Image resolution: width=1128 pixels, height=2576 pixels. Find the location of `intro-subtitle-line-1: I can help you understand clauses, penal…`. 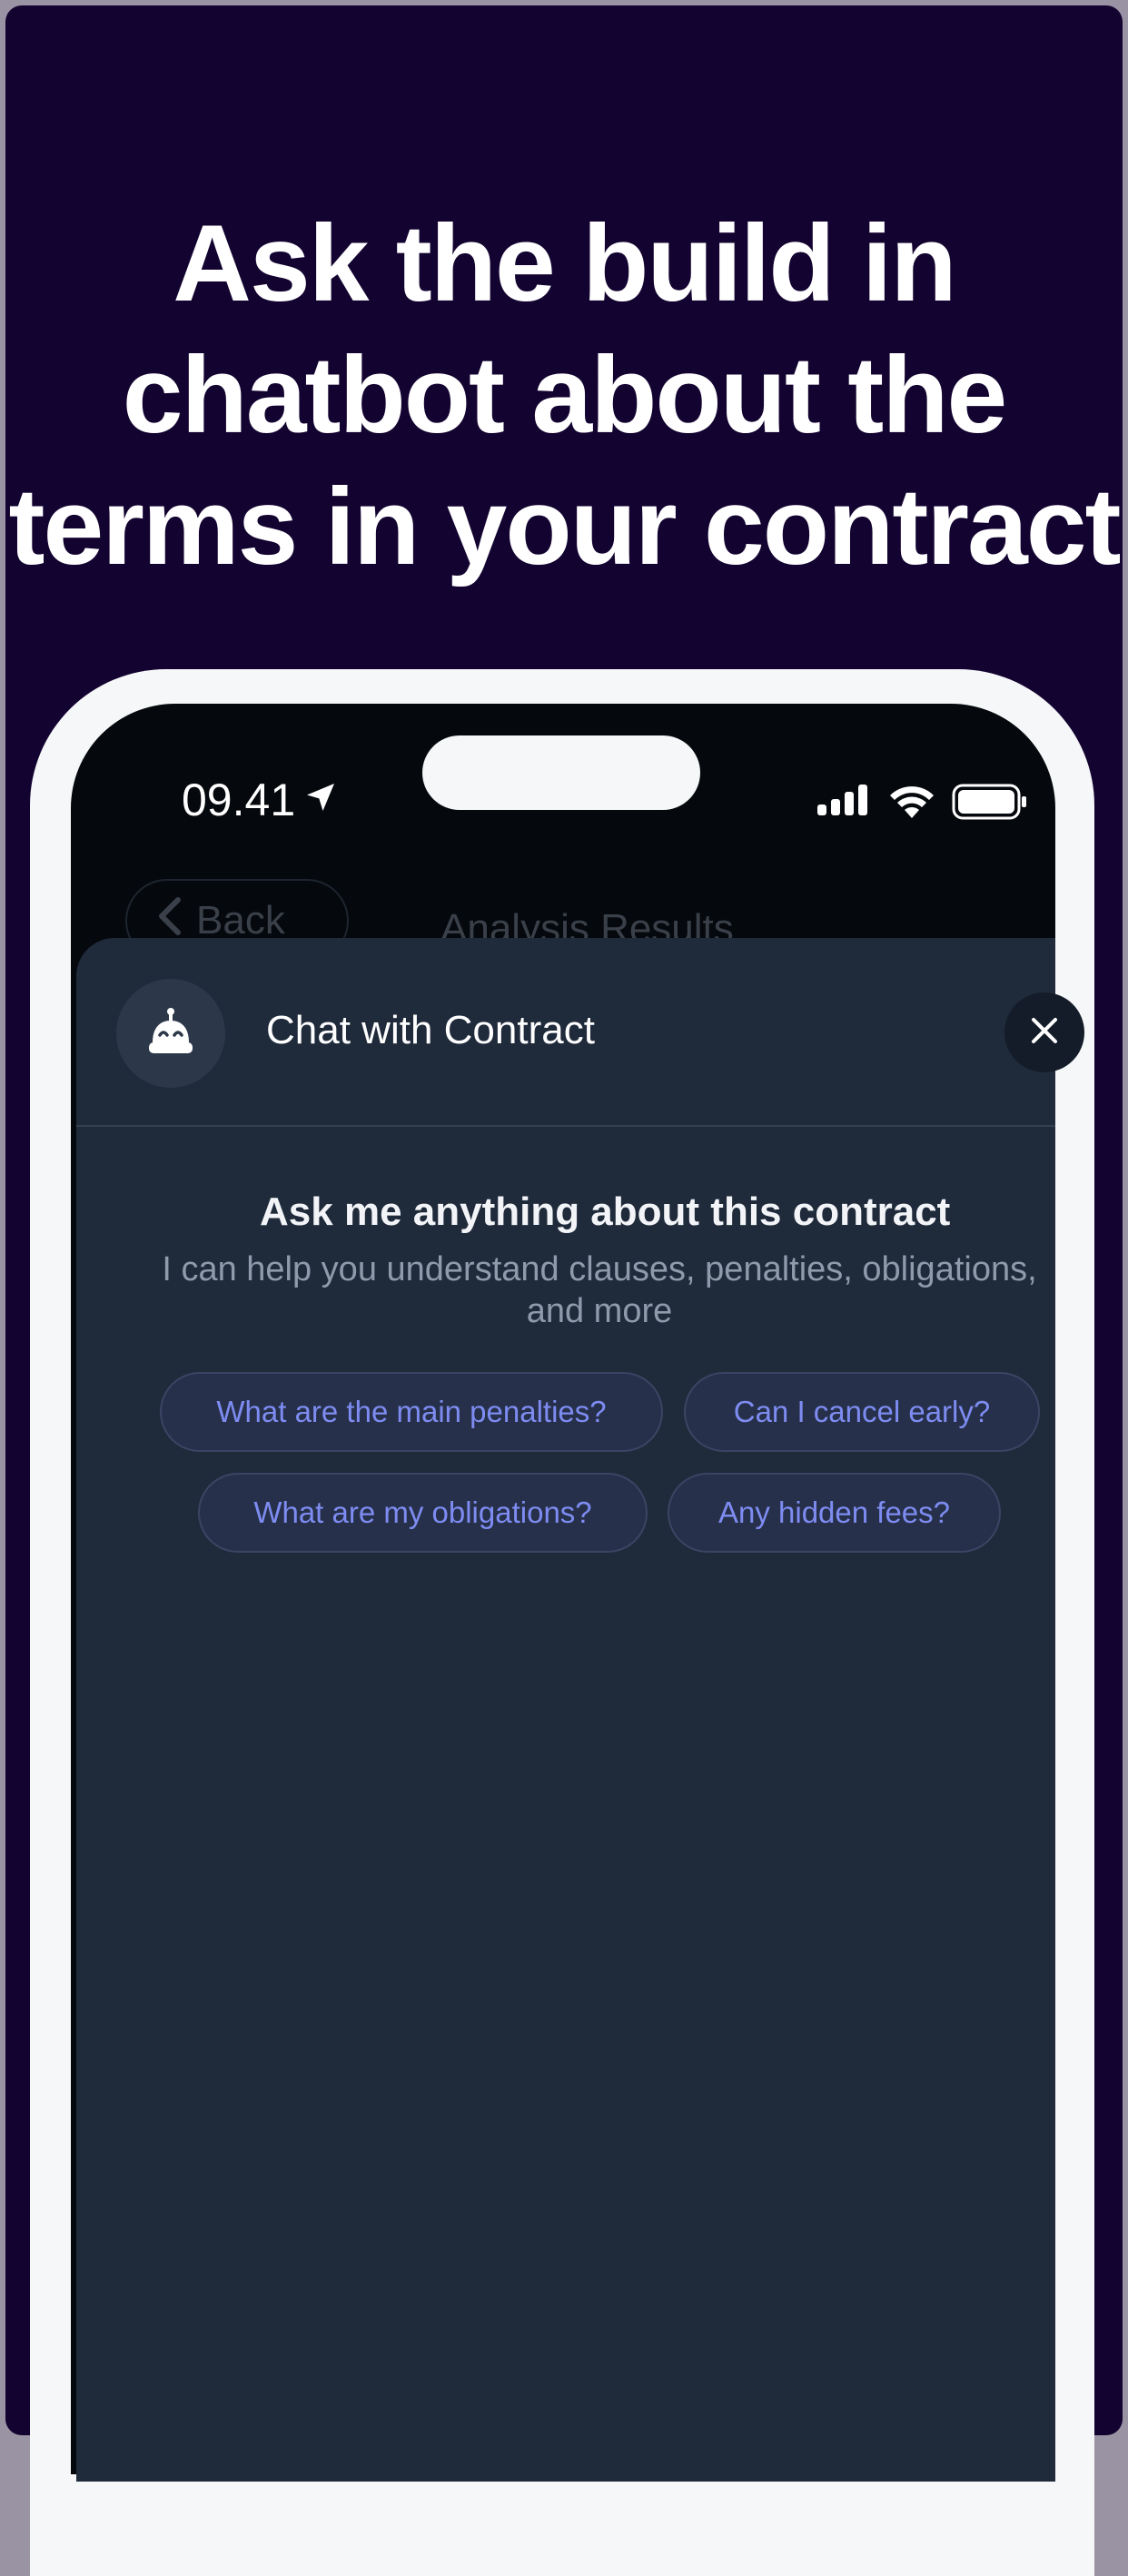

intro-subtitle-line-1: I can help you understand clauses, penal… is located at coordinates (599, 1269).